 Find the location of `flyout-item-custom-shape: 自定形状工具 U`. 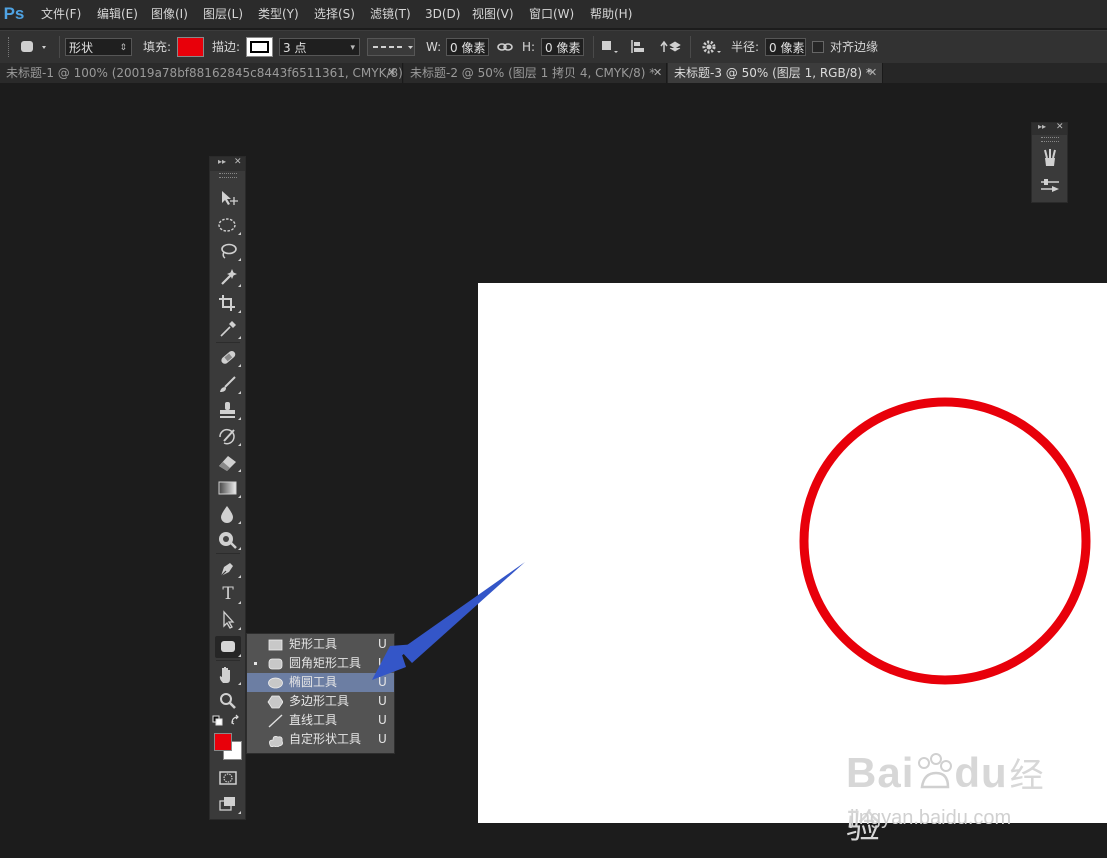

flyout-item-custom-shape: 自定形状工具 U is located at coordinates (320, 739).